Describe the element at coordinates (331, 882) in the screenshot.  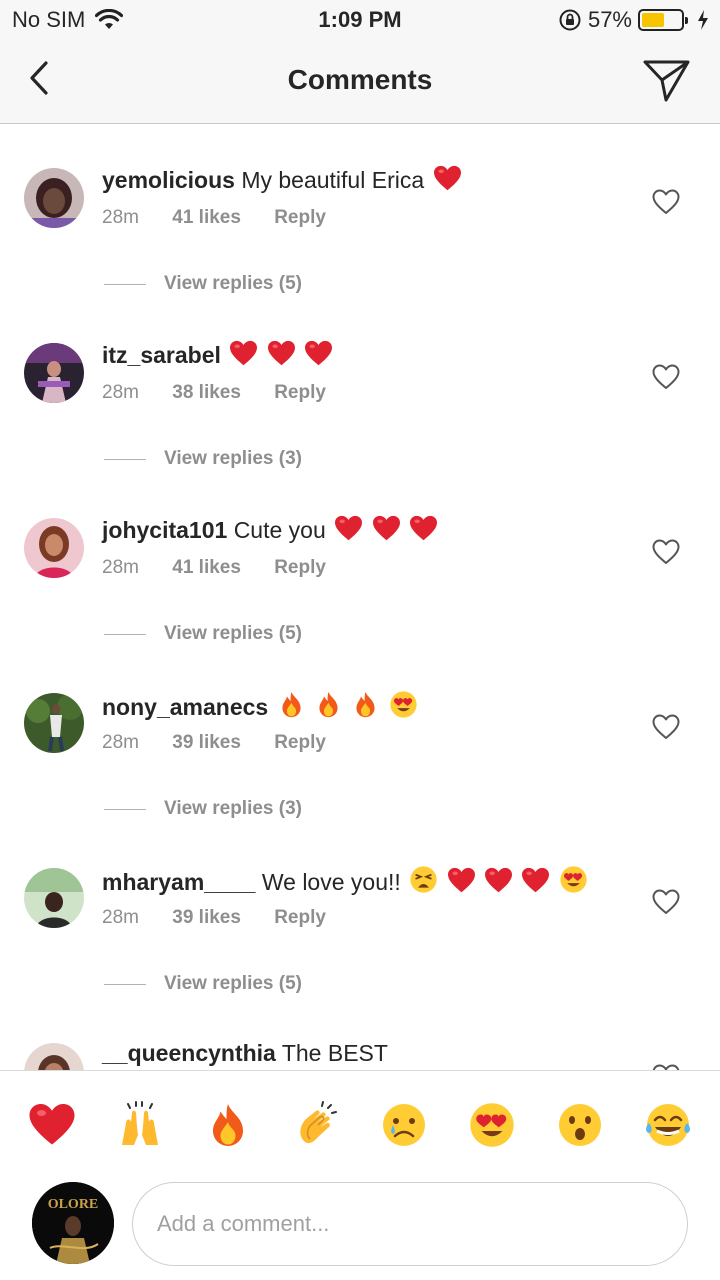
I see `comment-body: We love you!!` at that location.